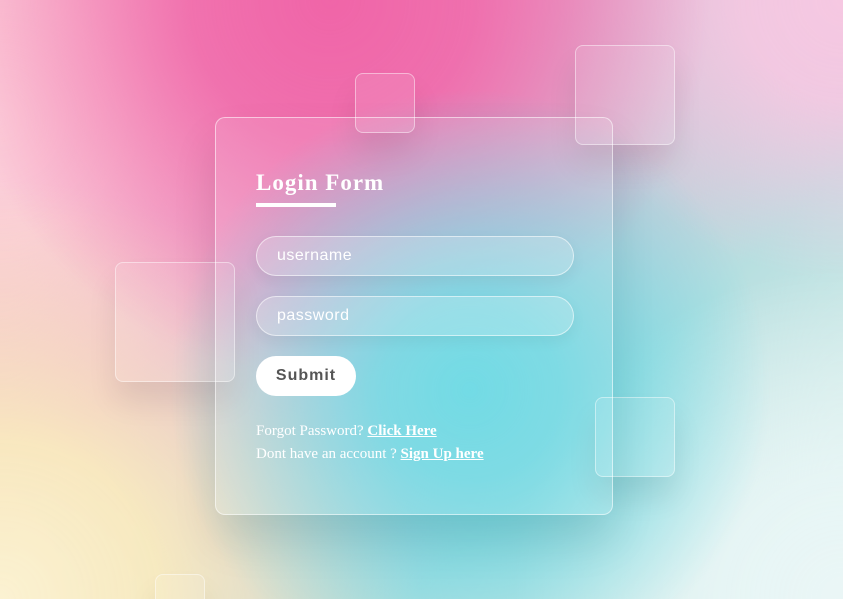  Describe the element at coordinates (296, 205) in the screenshot. I see `title-underline` at that location.